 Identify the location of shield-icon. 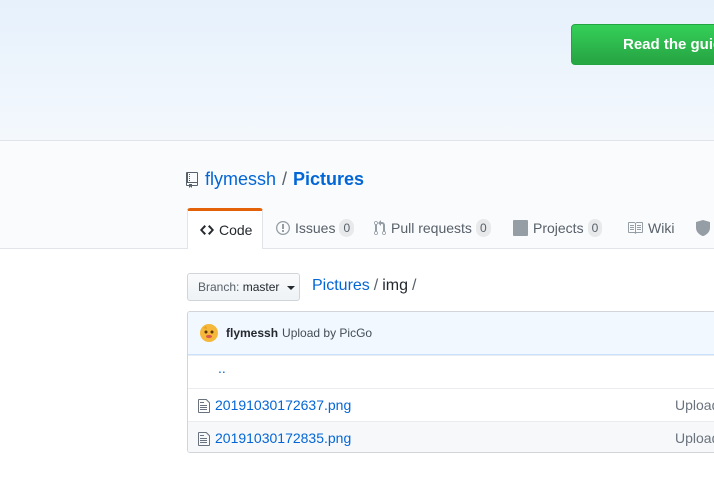
(703, 228).